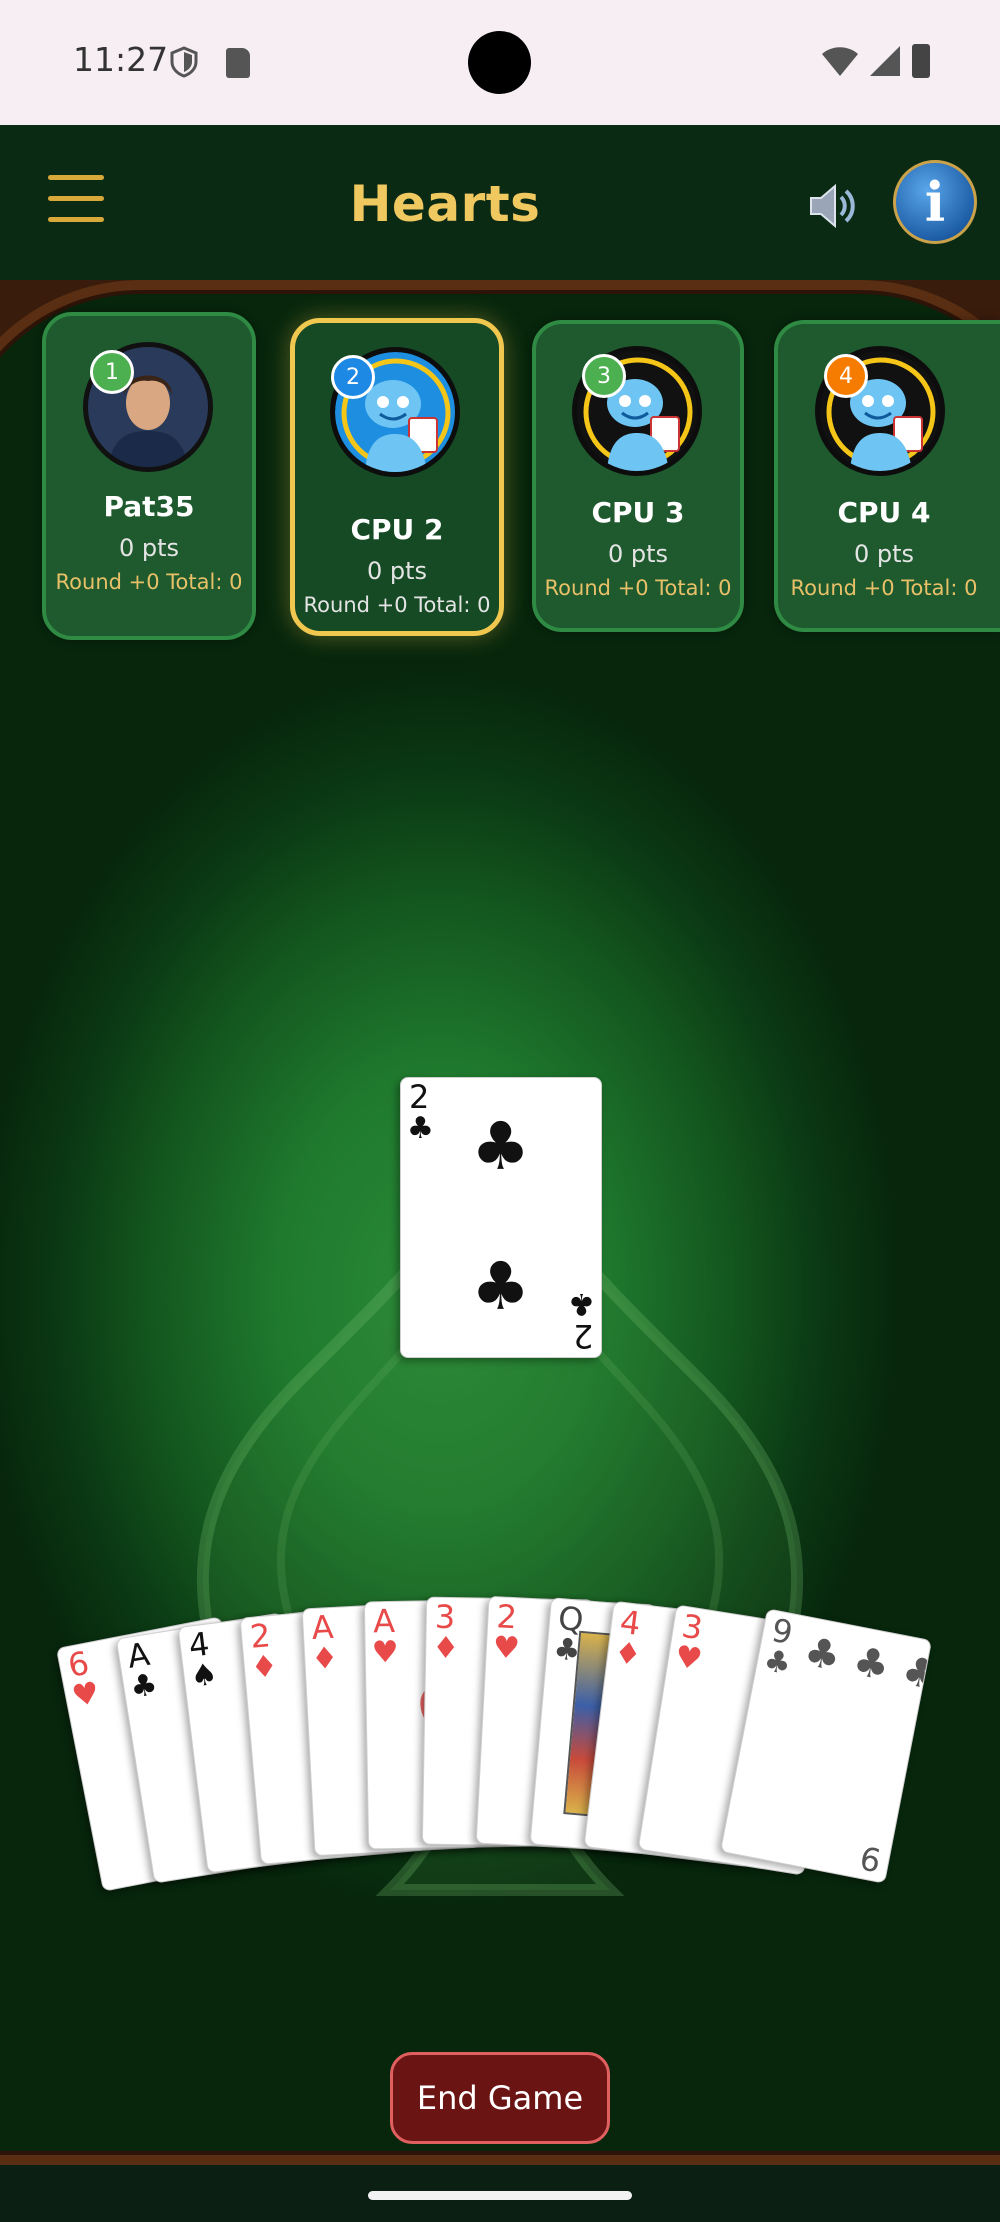 The height and width of the screenshot is (2222, 1000). I want to click on player-name: CPU 2, so click(397, 529).